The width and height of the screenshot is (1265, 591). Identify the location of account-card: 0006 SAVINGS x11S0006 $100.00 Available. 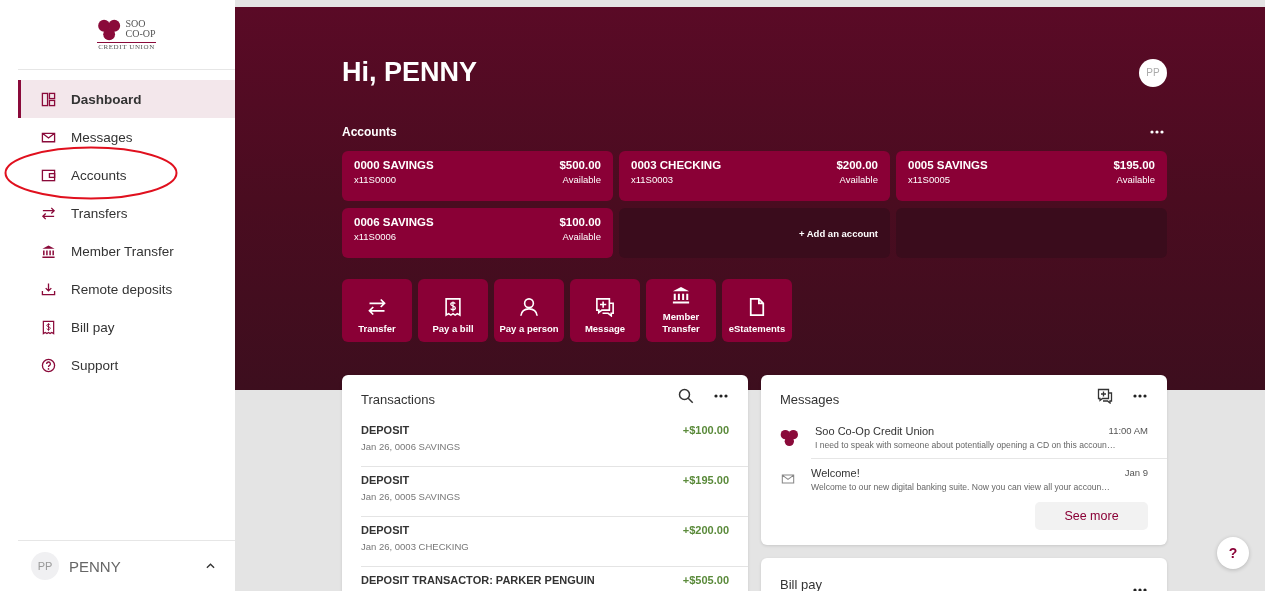
(477, 233).